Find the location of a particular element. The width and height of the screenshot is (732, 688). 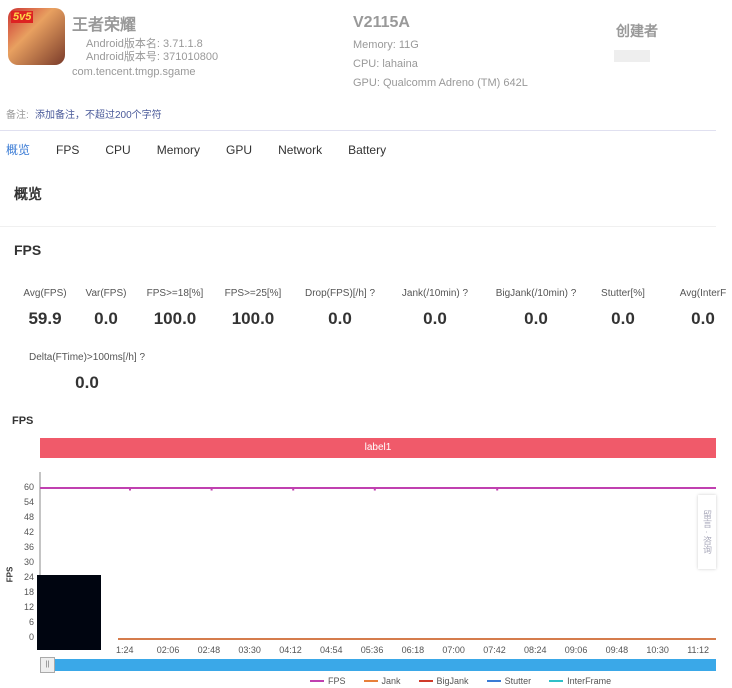

x-tick-label: 10:30 is located at coordinates (657, 650).